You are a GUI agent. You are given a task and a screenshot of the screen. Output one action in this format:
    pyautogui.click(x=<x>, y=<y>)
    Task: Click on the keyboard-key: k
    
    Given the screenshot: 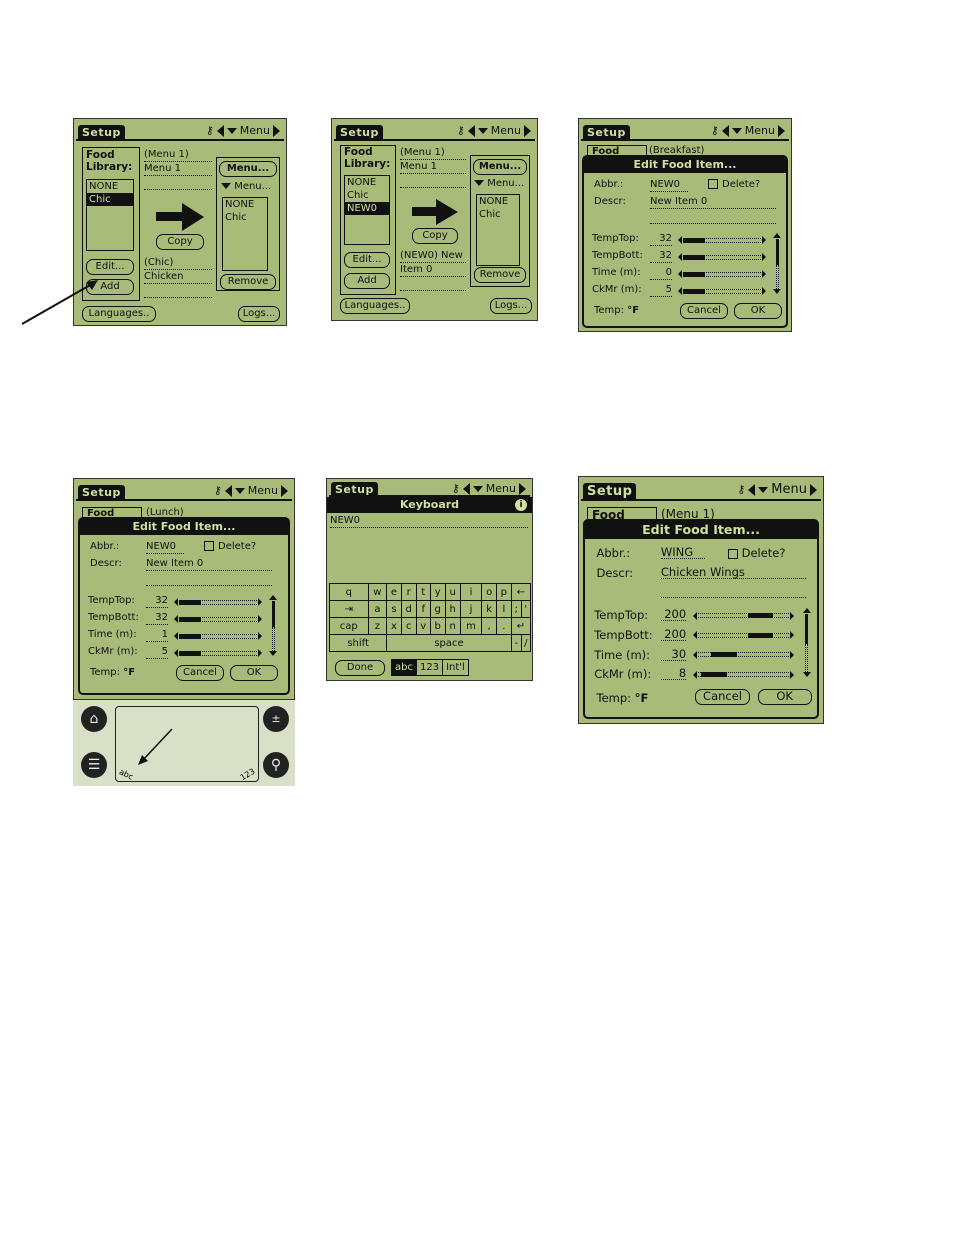 What is the action you would take?
    pyautogui.click(x=489, y=609)
    